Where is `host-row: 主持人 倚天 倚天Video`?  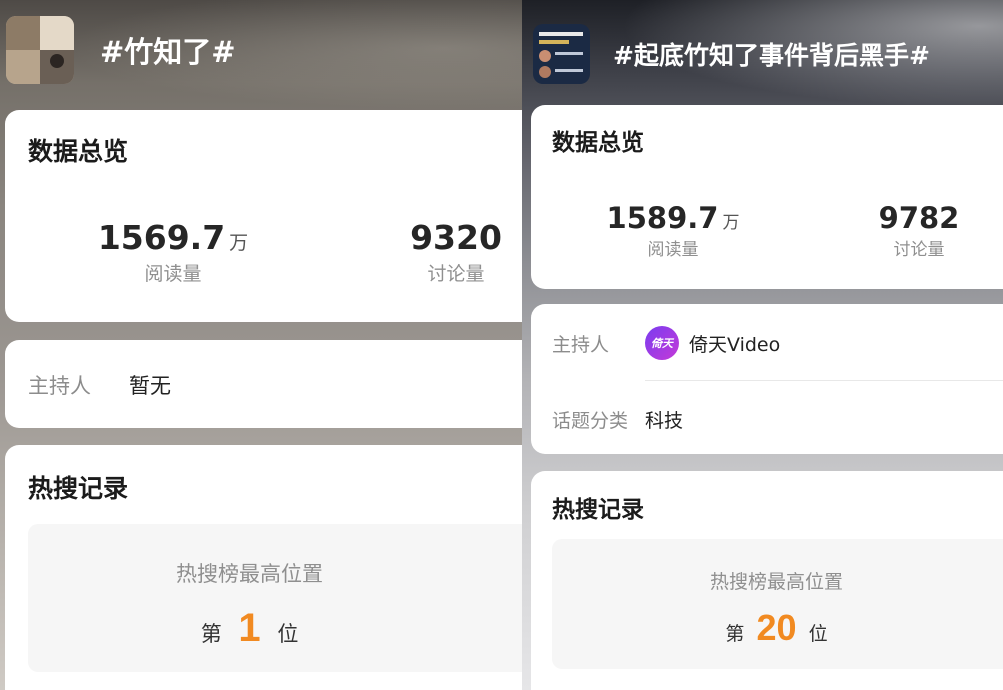 host-row: 主持人 倚天 倚天Video is located at coordinates (666, 343).